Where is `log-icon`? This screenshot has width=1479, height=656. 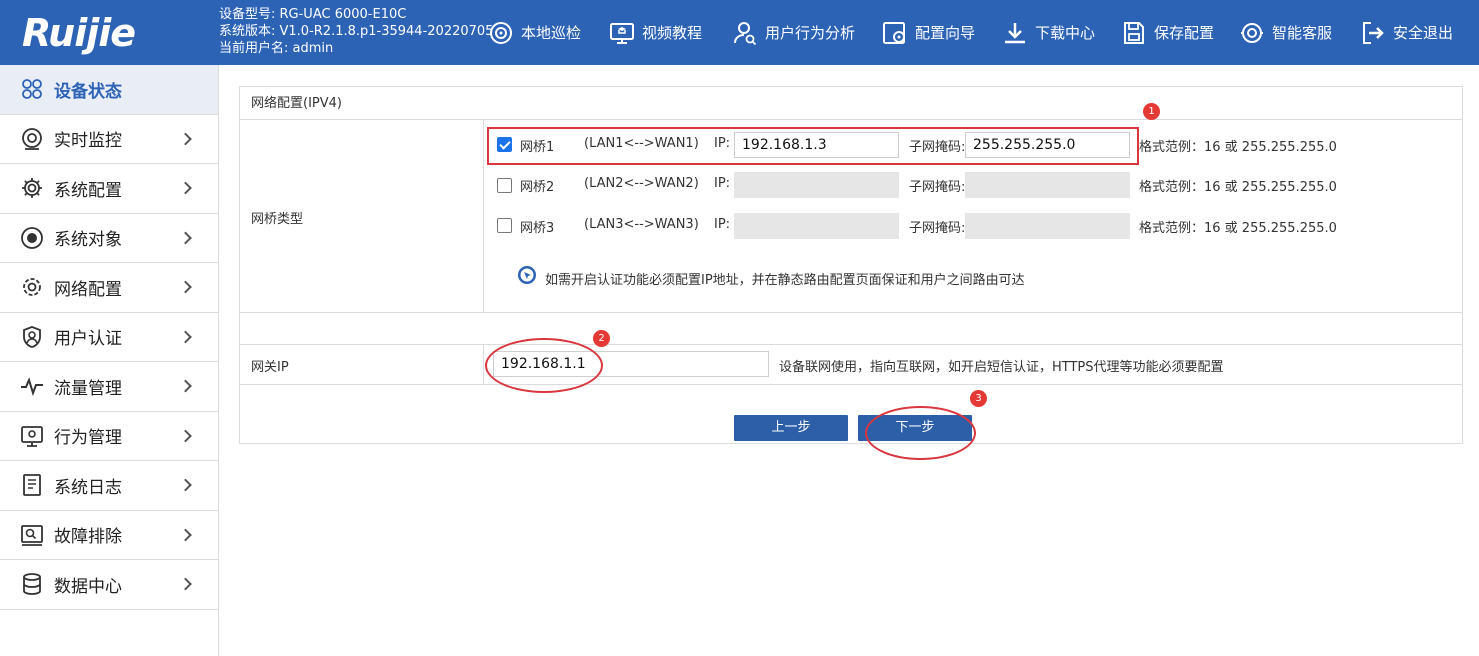
log-icon is located at coordinates (32, 485).